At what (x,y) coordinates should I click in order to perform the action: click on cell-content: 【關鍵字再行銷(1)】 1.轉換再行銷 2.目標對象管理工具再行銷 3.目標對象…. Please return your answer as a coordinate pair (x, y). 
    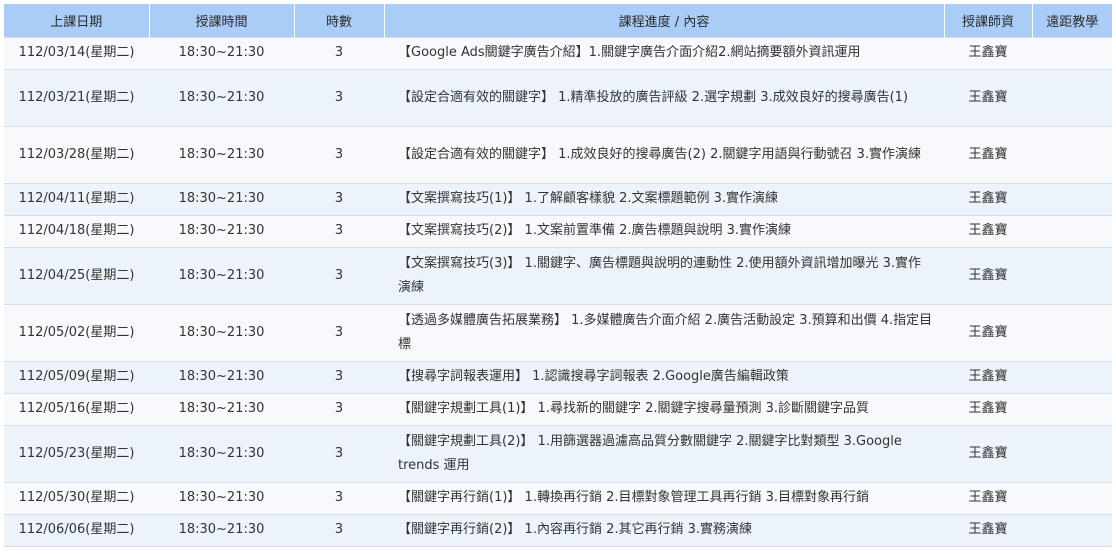
    Looking at the image, I should click on (664, 497).